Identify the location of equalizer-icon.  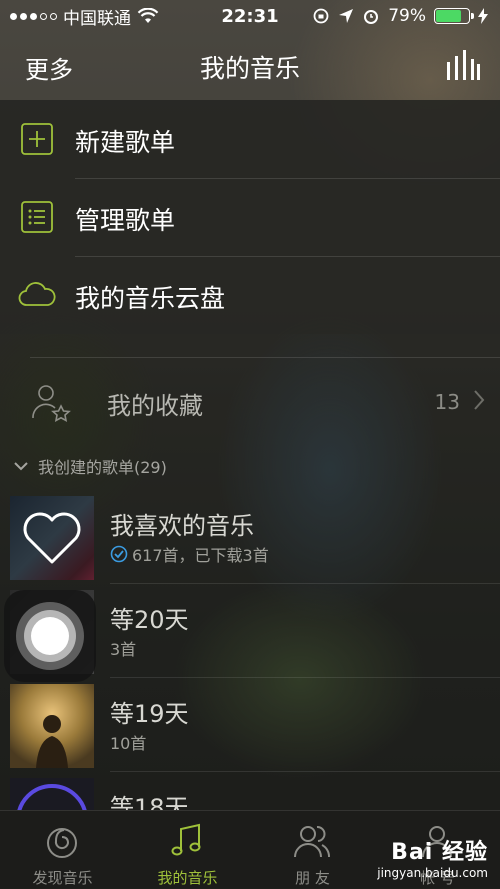
(463, 65).